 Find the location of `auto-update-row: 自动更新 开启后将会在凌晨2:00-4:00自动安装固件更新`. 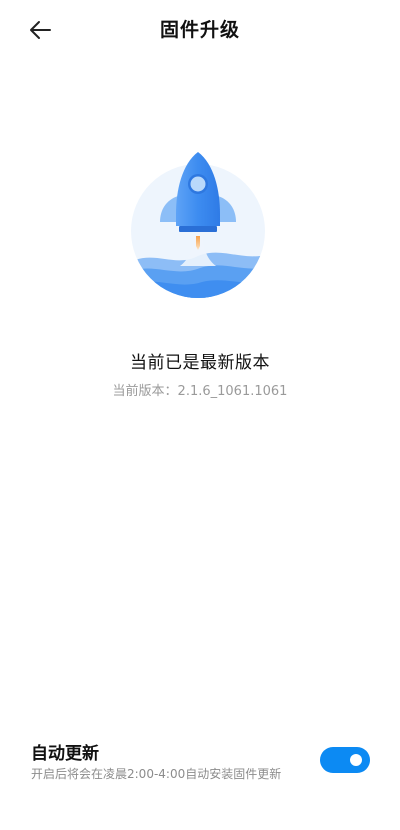

auto-update-row: 自动更新 开启后将会在凌晨2:00-4:00自动安装固件更新 is located at coordinates (200, 760).